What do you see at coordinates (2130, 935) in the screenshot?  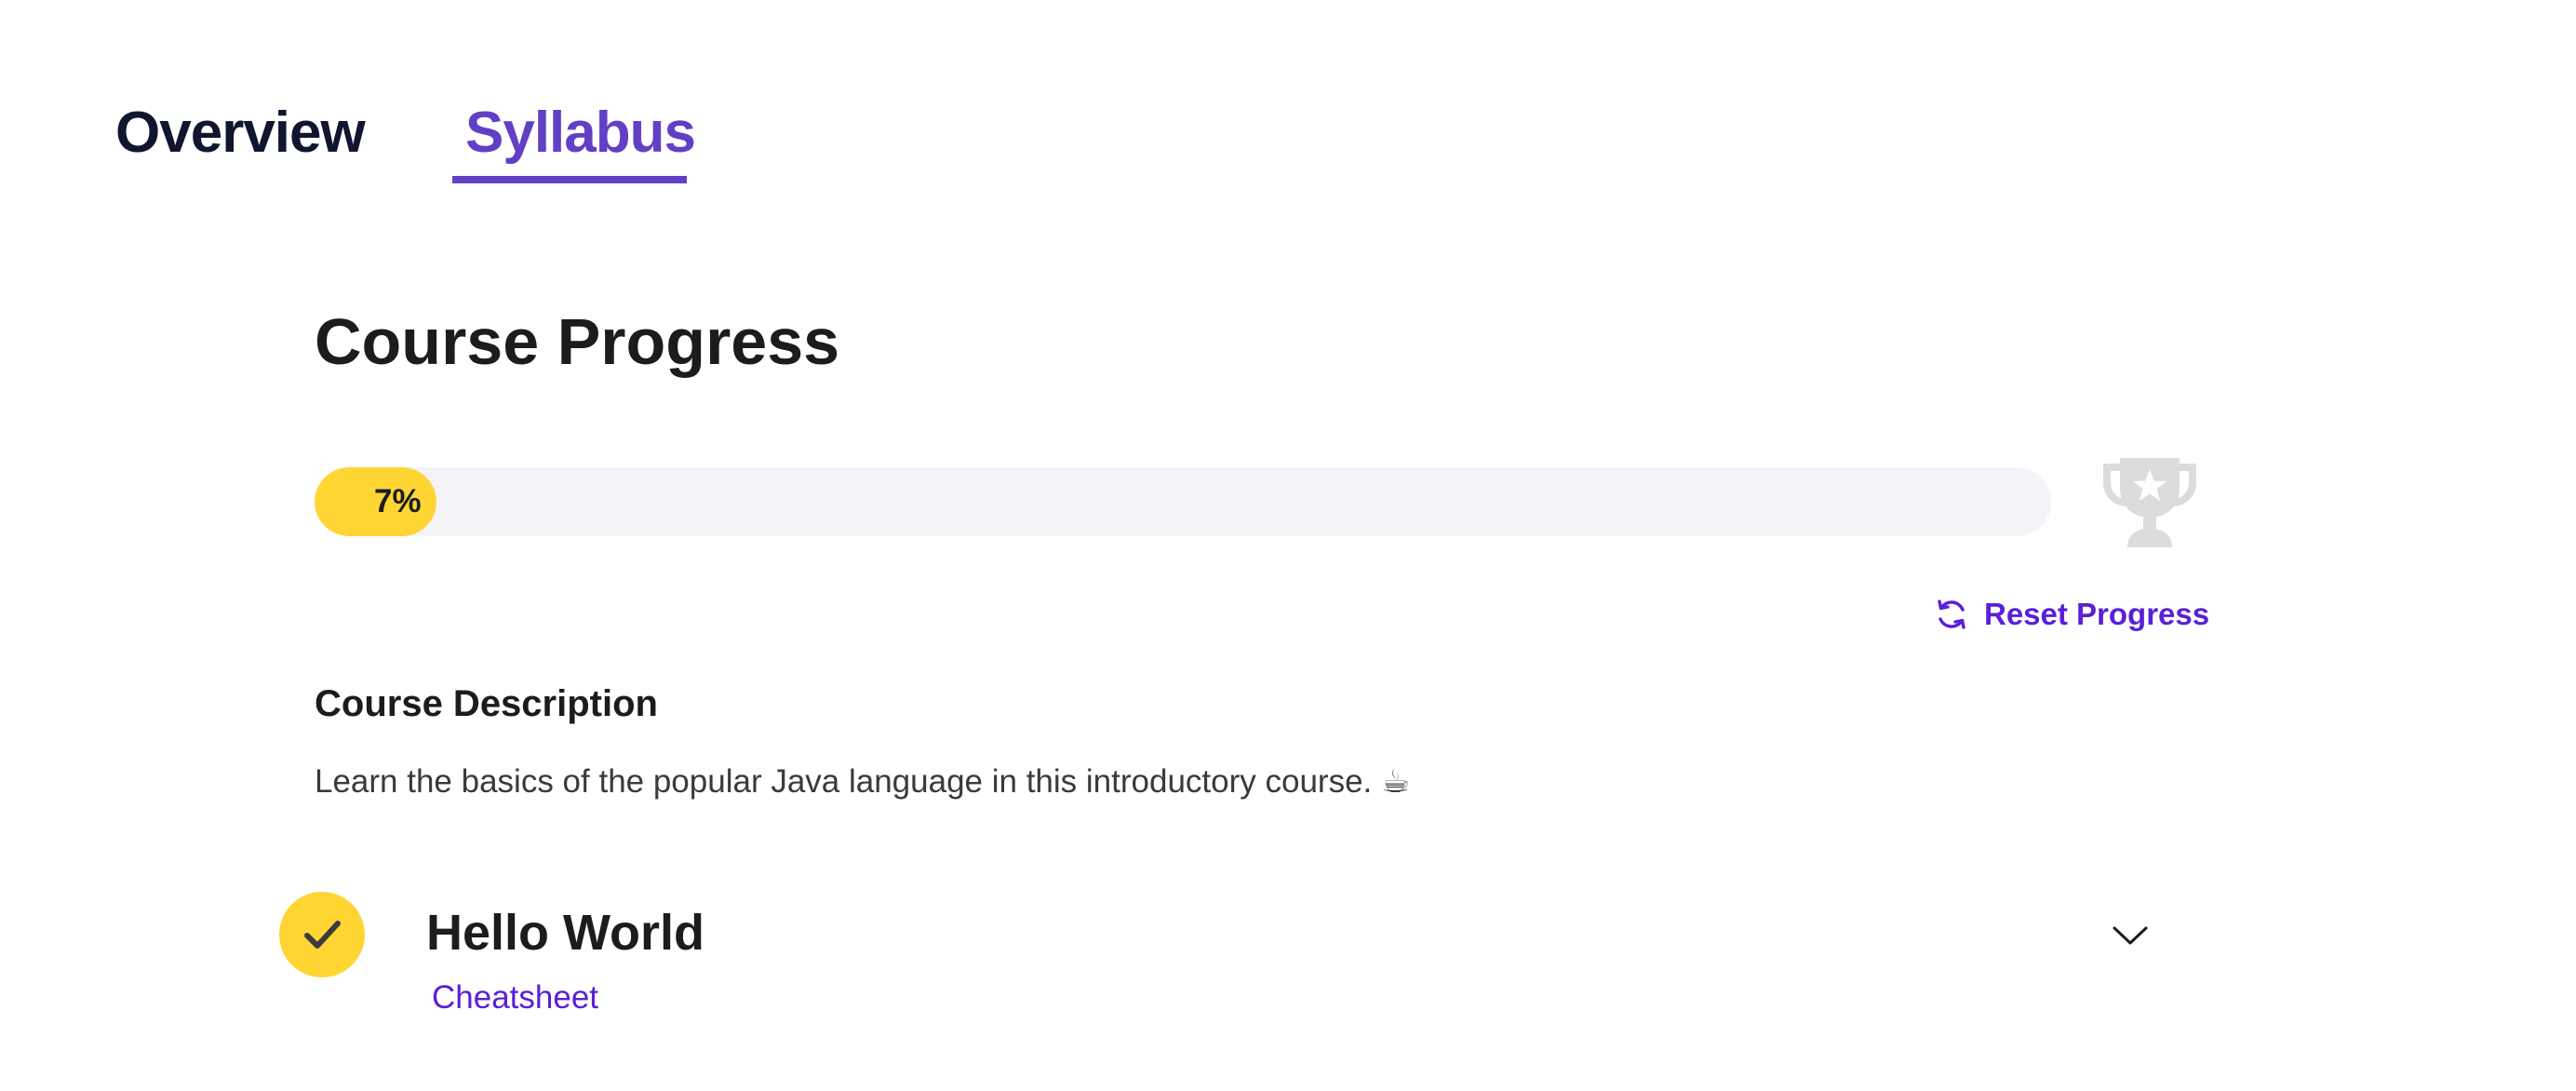 I see `chevron-down-icon` at bounding box center [2130, 935].